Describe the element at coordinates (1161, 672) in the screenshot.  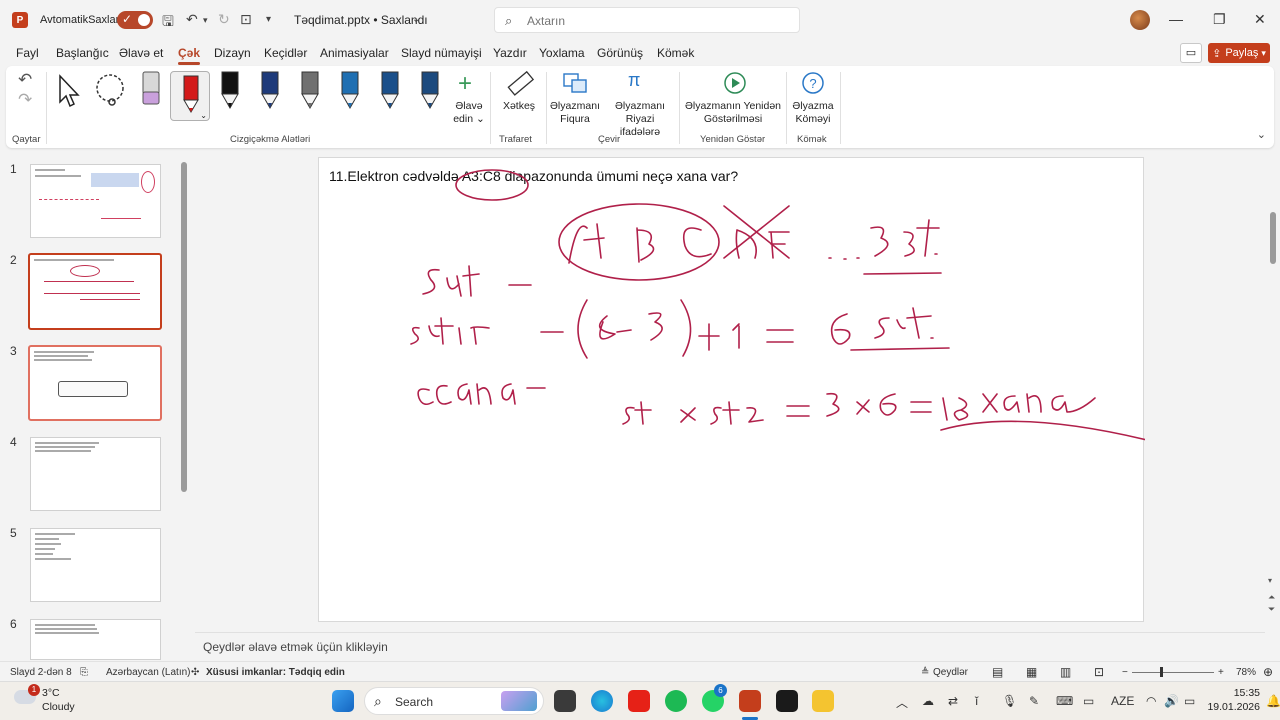
I see `zoom-slider-thumb` at that location.